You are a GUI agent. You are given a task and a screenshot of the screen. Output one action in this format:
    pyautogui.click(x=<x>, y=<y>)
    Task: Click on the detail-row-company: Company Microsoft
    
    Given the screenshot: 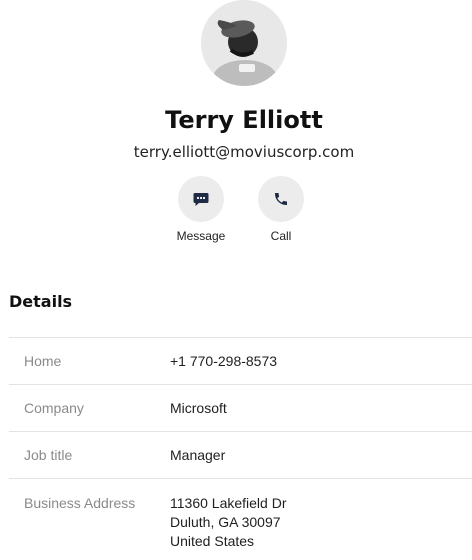 What is the action you would take?
    pyautogui.click(x=240, y=407)
    